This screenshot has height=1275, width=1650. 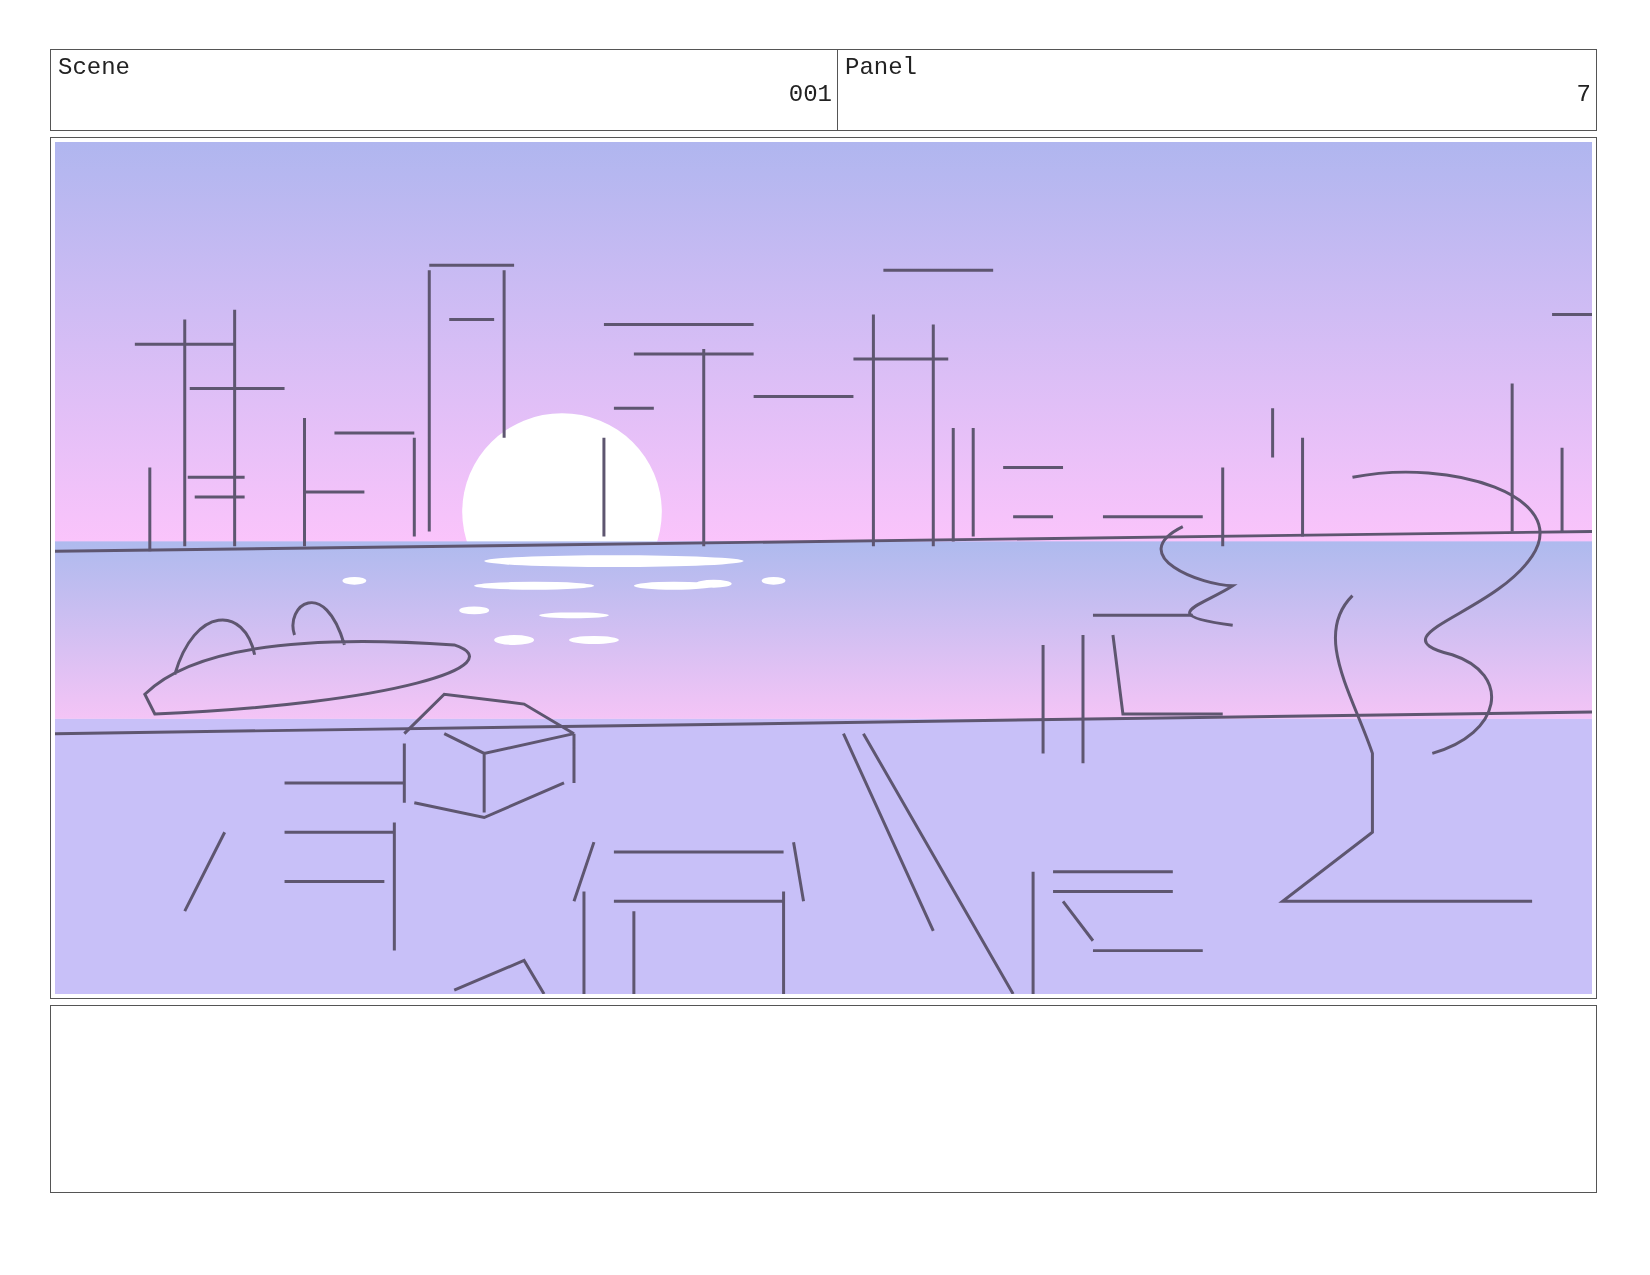 What do you see at coordinates (1583, 94) in the screenshot?
I see `panel-number: 7` at bounding box center [1583, 94].